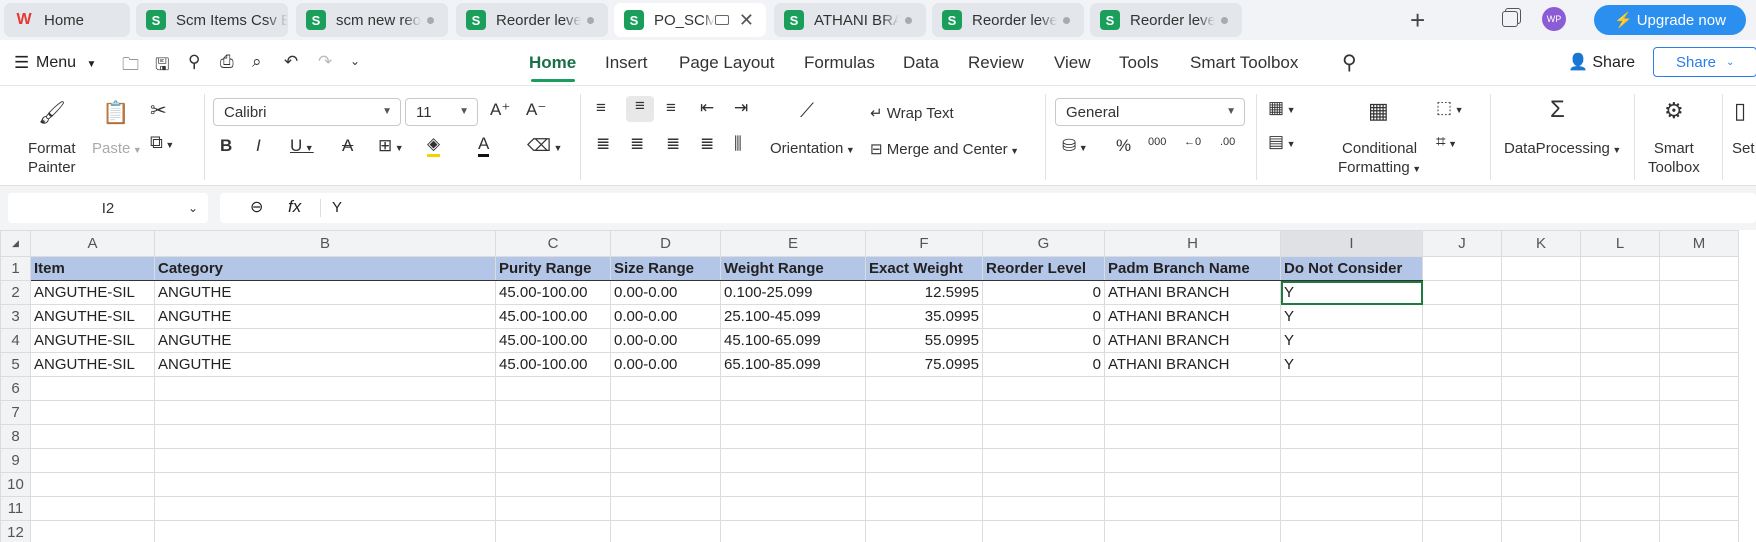 The image size is (1756, 542). I want to click on dataprocessing-button: DataProcessing ▼, so click(1562, 148).